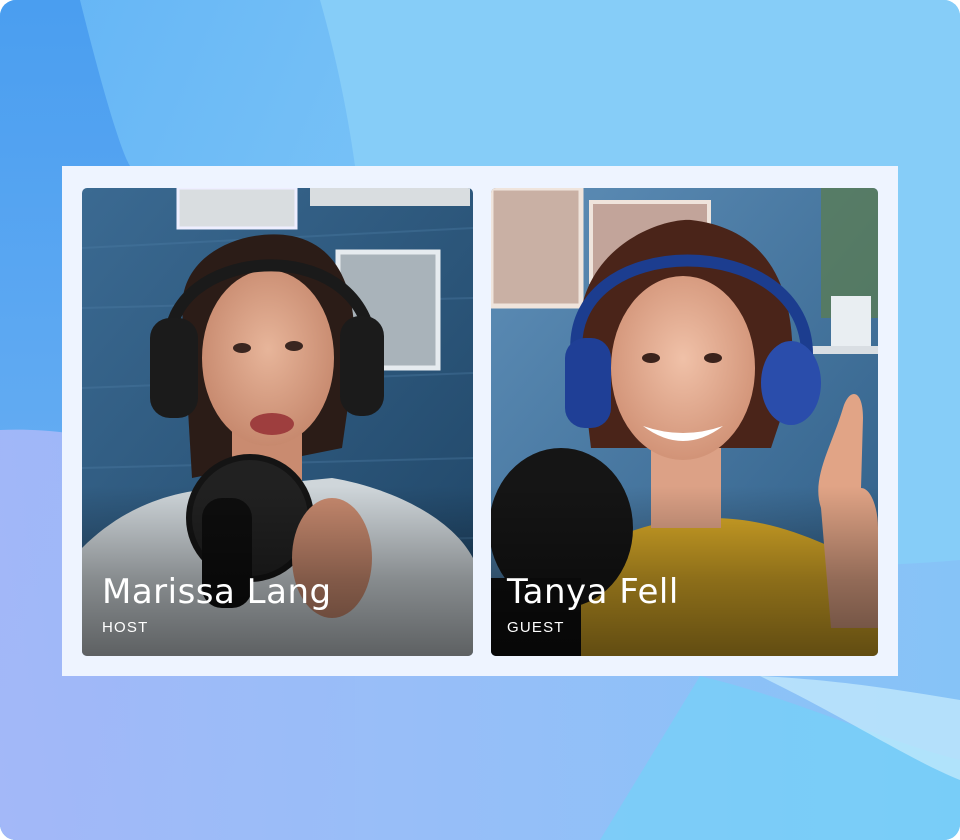 This screenshot has height=840, width=960. What do you see at coordinates (593, 592) in the screenshot?
I see `participant-name: Tanya Fell` at bounding box center [593, 592].